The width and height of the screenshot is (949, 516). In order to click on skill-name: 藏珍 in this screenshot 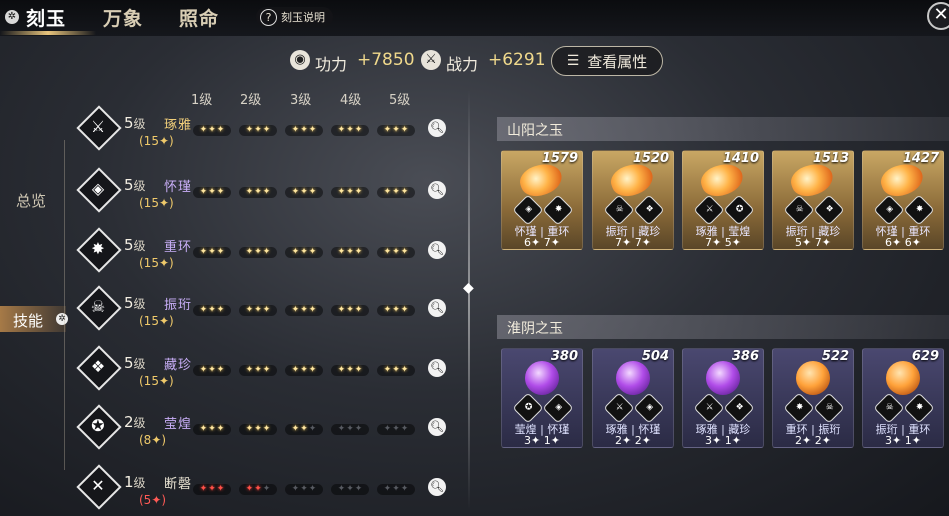, I will do `click(178, 365)`.